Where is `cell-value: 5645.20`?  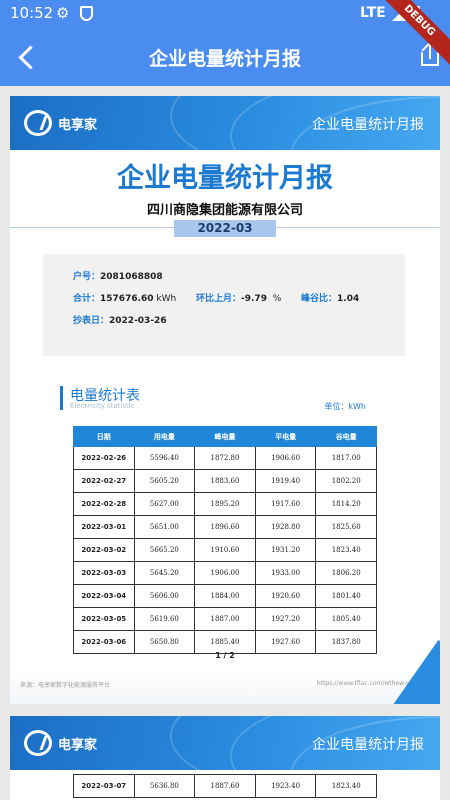 cell-value: 5645.20 is located at coordinates (164, 573).